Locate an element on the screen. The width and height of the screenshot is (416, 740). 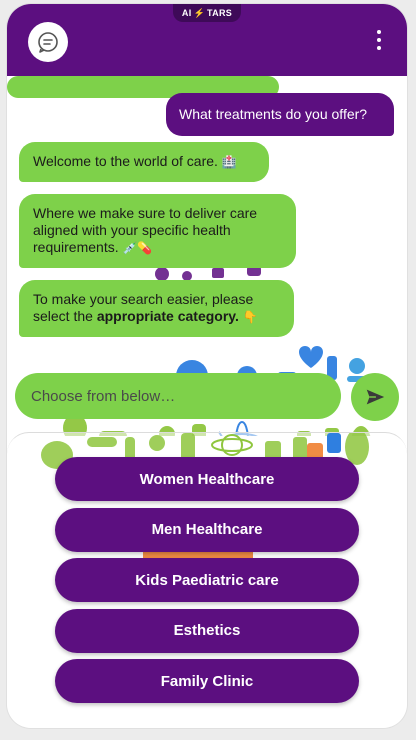
user-message-text: What treatments do you offer? is located at coordinates (273, 114).